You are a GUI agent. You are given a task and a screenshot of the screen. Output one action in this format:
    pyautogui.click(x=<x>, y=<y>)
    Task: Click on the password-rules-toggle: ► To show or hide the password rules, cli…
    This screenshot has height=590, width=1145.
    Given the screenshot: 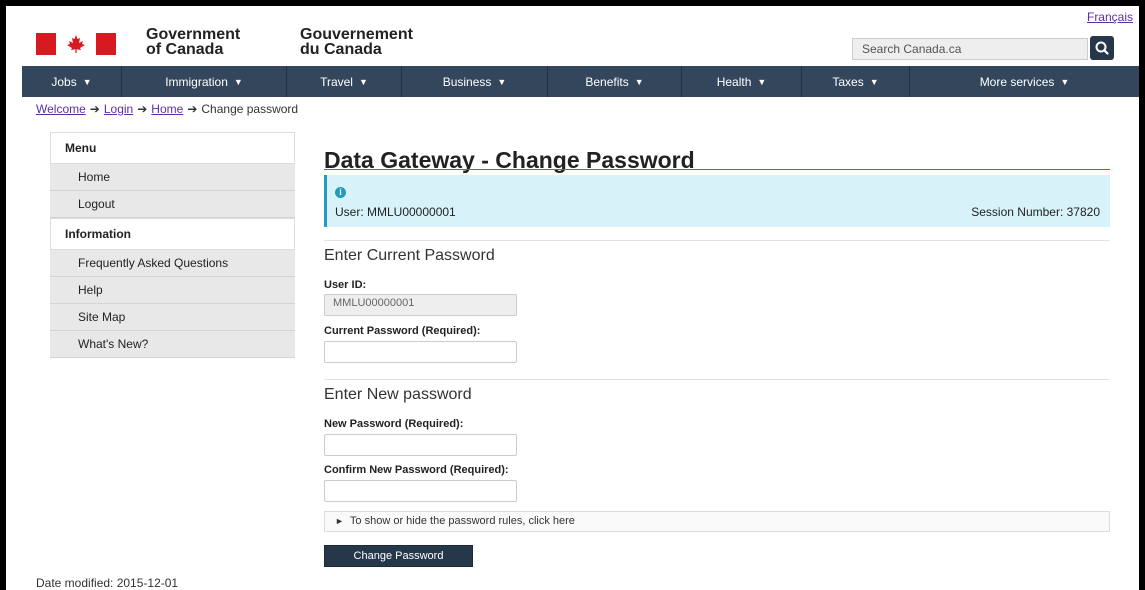 What is the action you would take?
    pyautogui.click(x=717, y=521)
    